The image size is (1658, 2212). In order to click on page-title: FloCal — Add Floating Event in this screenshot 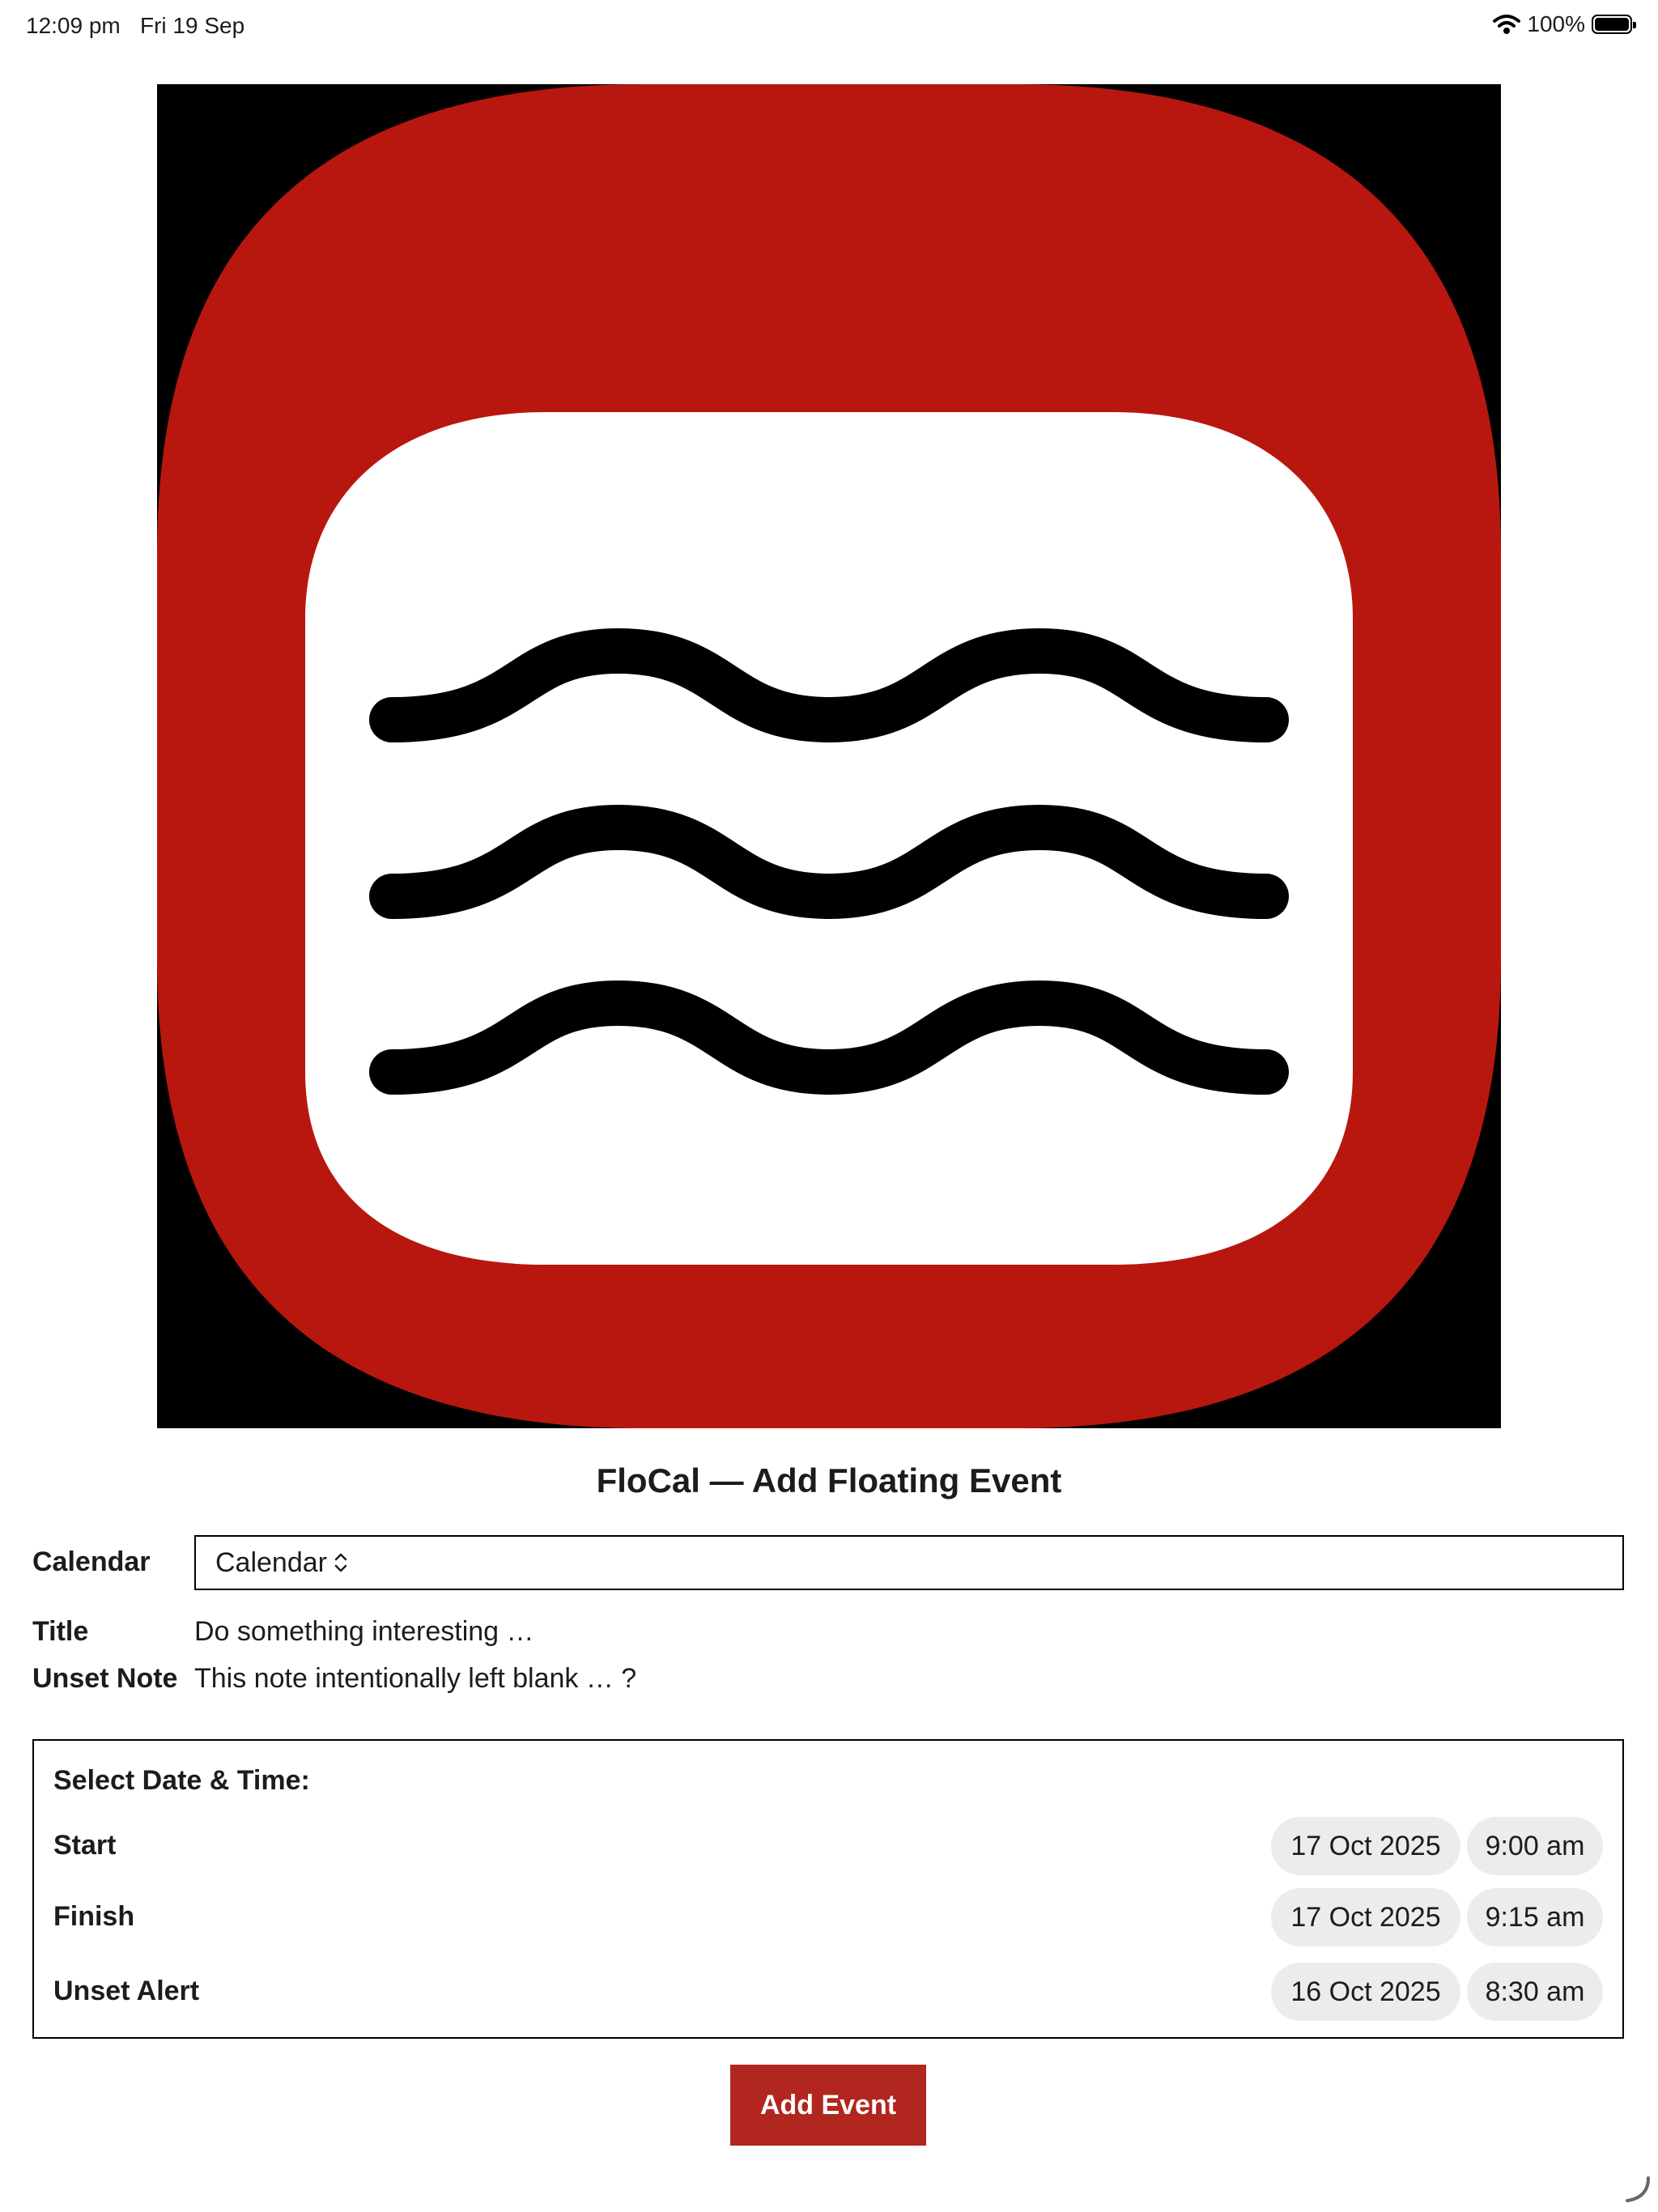, I will do `click(829, 1480)`.